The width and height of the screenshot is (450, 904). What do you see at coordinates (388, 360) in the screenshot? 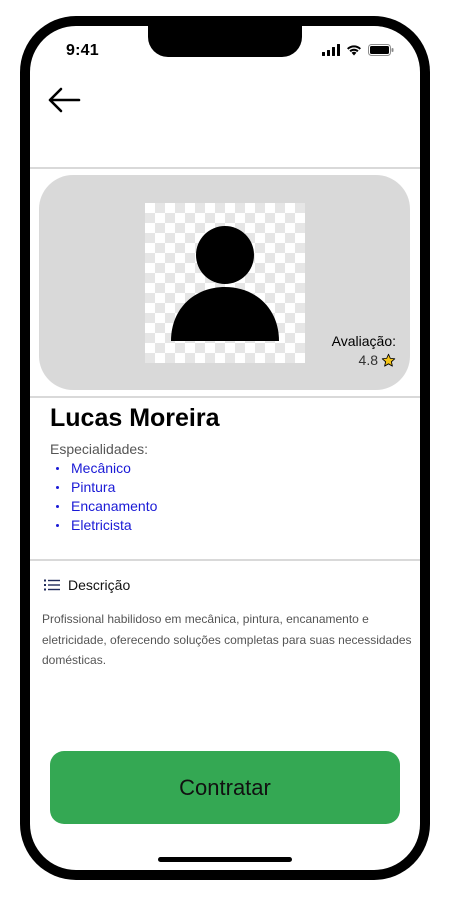
I see `star-icon` at bounding box center [388, 360].